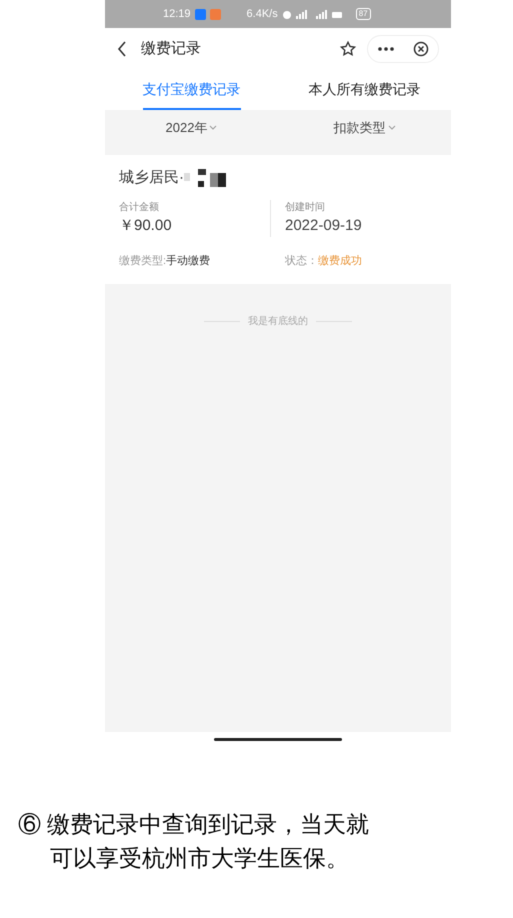 The height and width of the screenshot is (918, 513). Describe the element at coordinates (139, 207) in the screenshot. I see `field-label: 合计金额` at that location.